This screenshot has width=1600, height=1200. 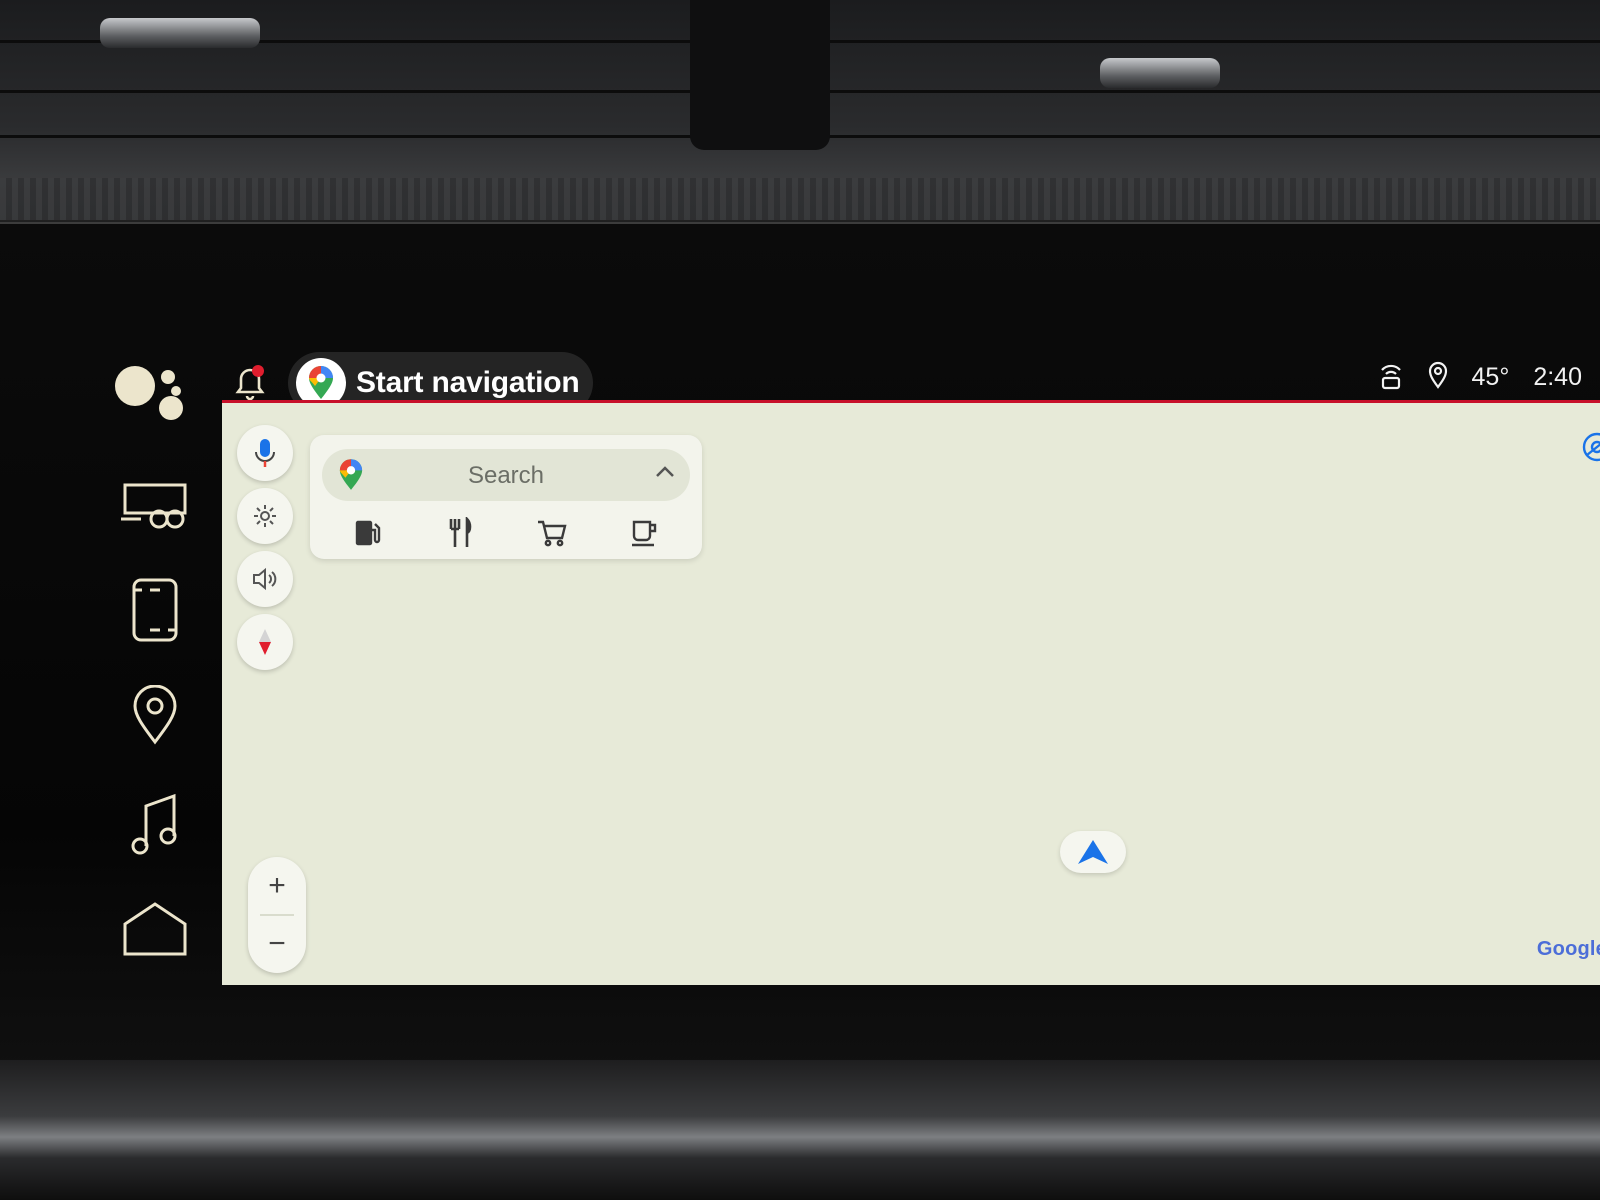 I want to click on microphone-button, so click(x=265, y=453).